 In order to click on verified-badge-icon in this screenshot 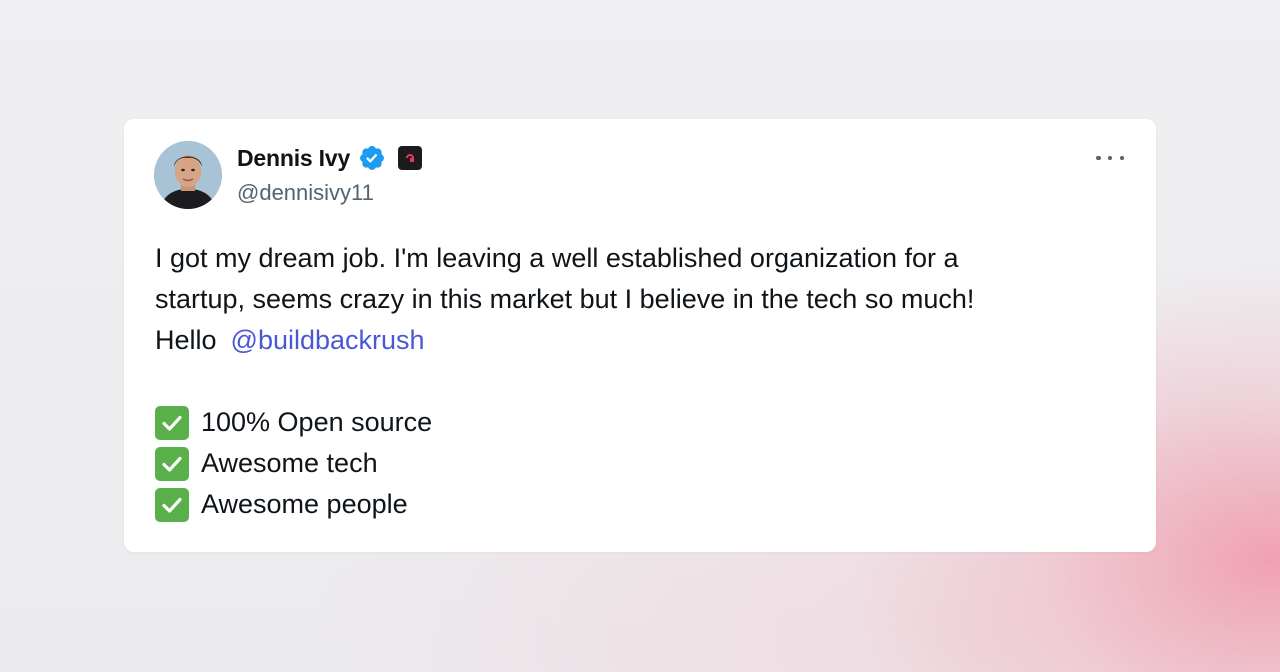, I will do `click(372, 158)`.